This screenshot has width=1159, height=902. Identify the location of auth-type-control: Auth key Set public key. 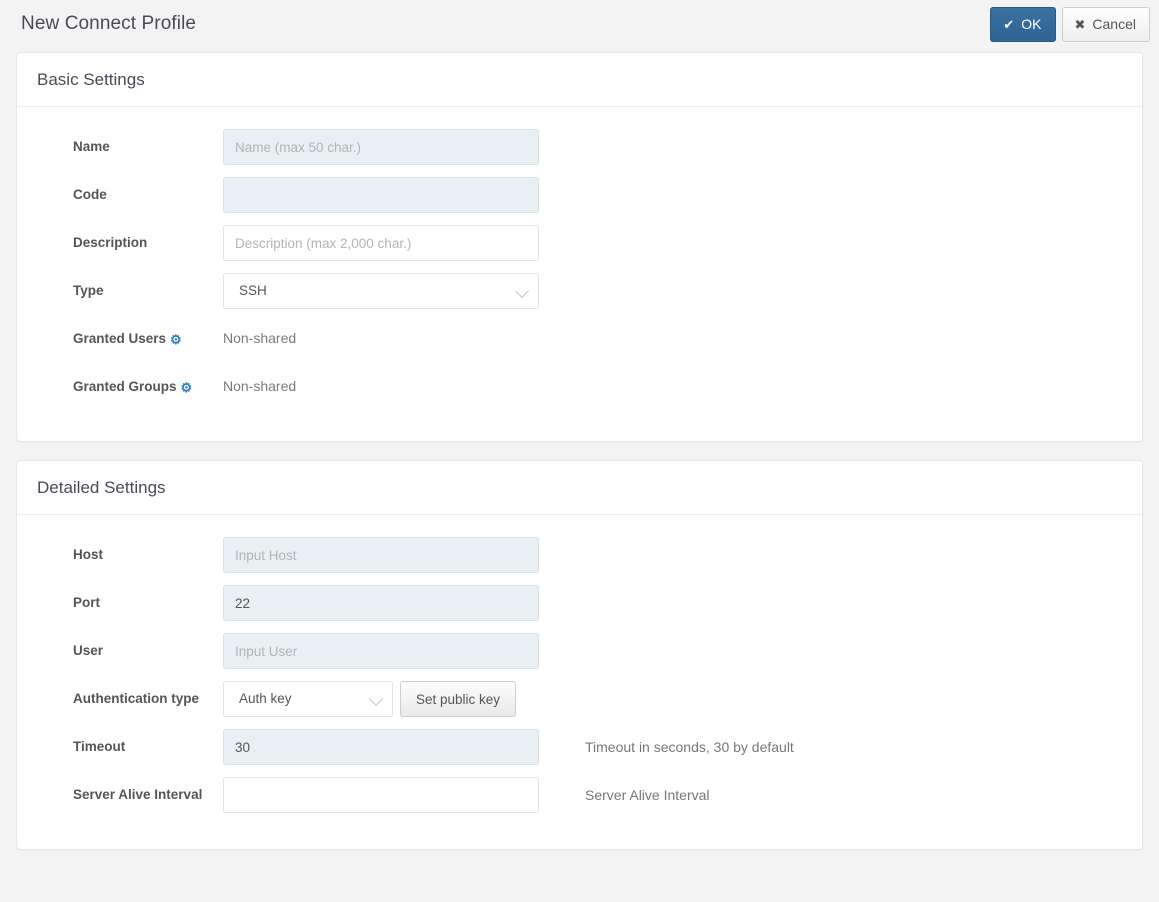
(370, 699).